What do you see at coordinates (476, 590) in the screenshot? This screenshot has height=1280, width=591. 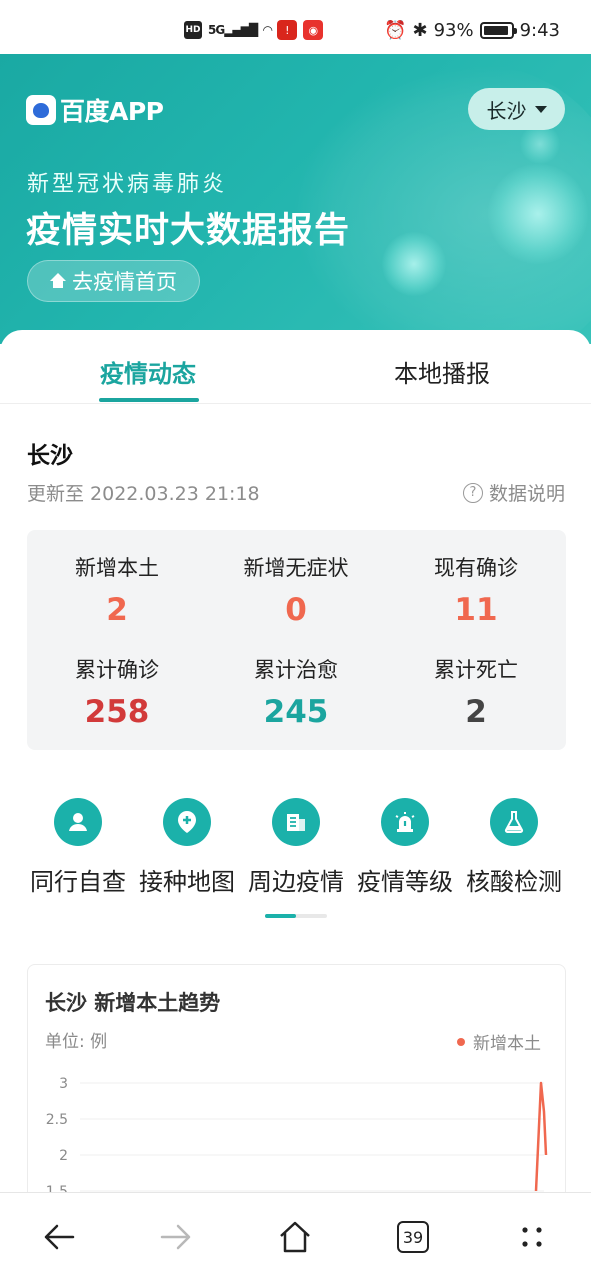 I see `stat-current-confirmed: 现有确诊 11` at bounding box center [476, 590].